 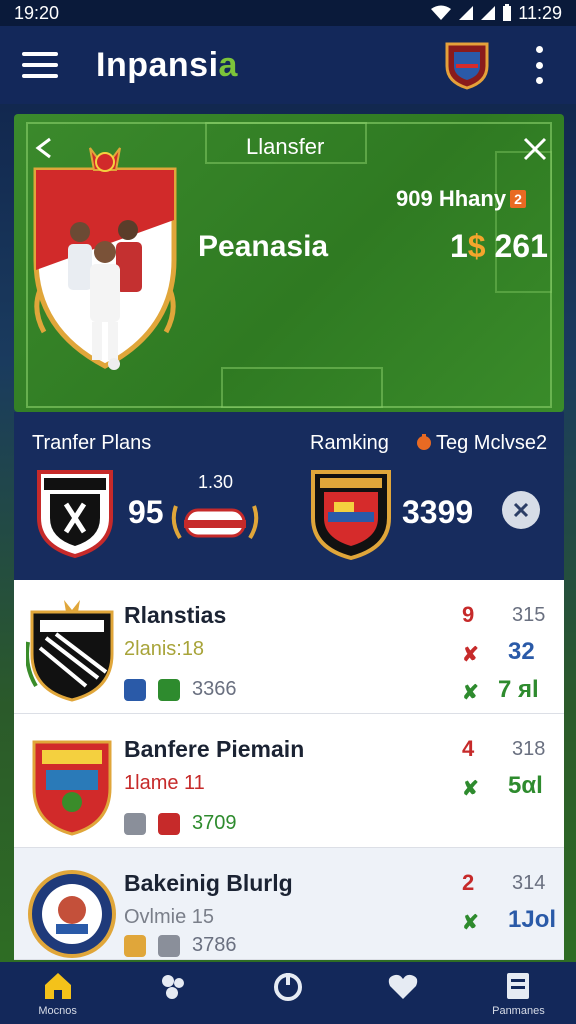 I want to click on left-stat-value: 95, so click(x=146, y=512).